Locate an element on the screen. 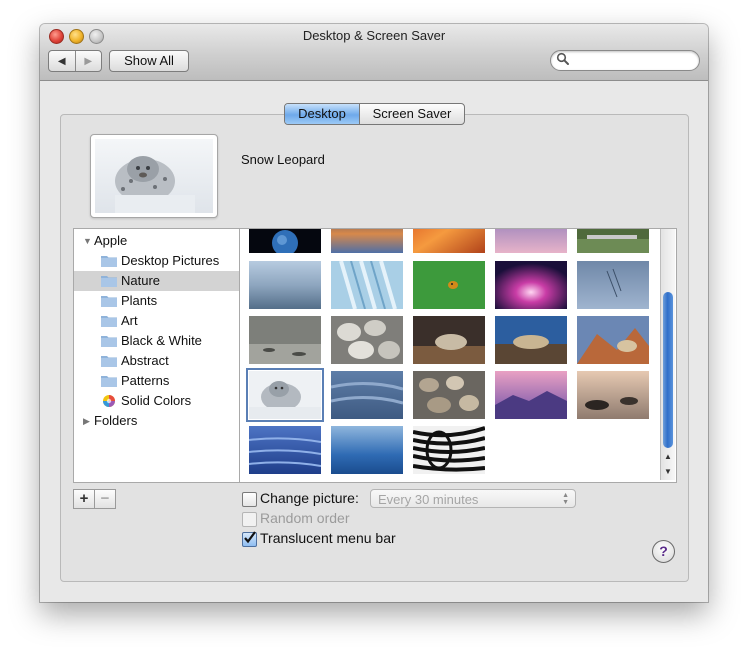 The image size is (748, 658). wallpaper-thumbnail-selected is located at coordinates (285, 395).